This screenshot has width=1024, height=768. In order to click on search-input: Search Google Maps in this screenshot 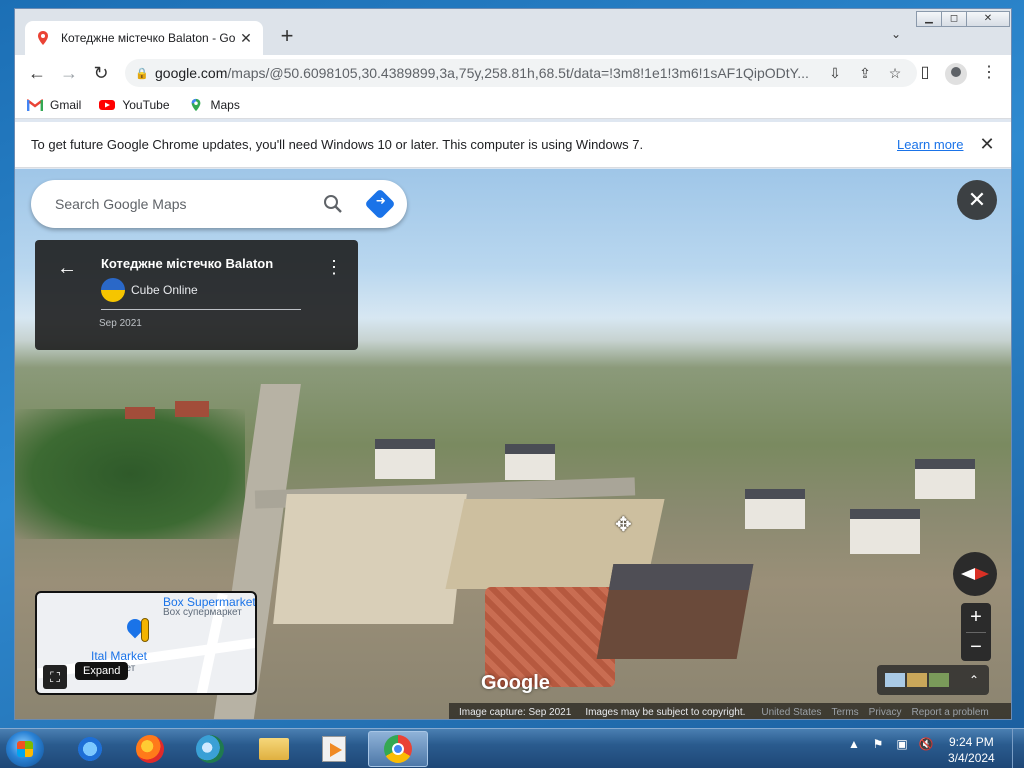, I will do `click(188, 204)`.